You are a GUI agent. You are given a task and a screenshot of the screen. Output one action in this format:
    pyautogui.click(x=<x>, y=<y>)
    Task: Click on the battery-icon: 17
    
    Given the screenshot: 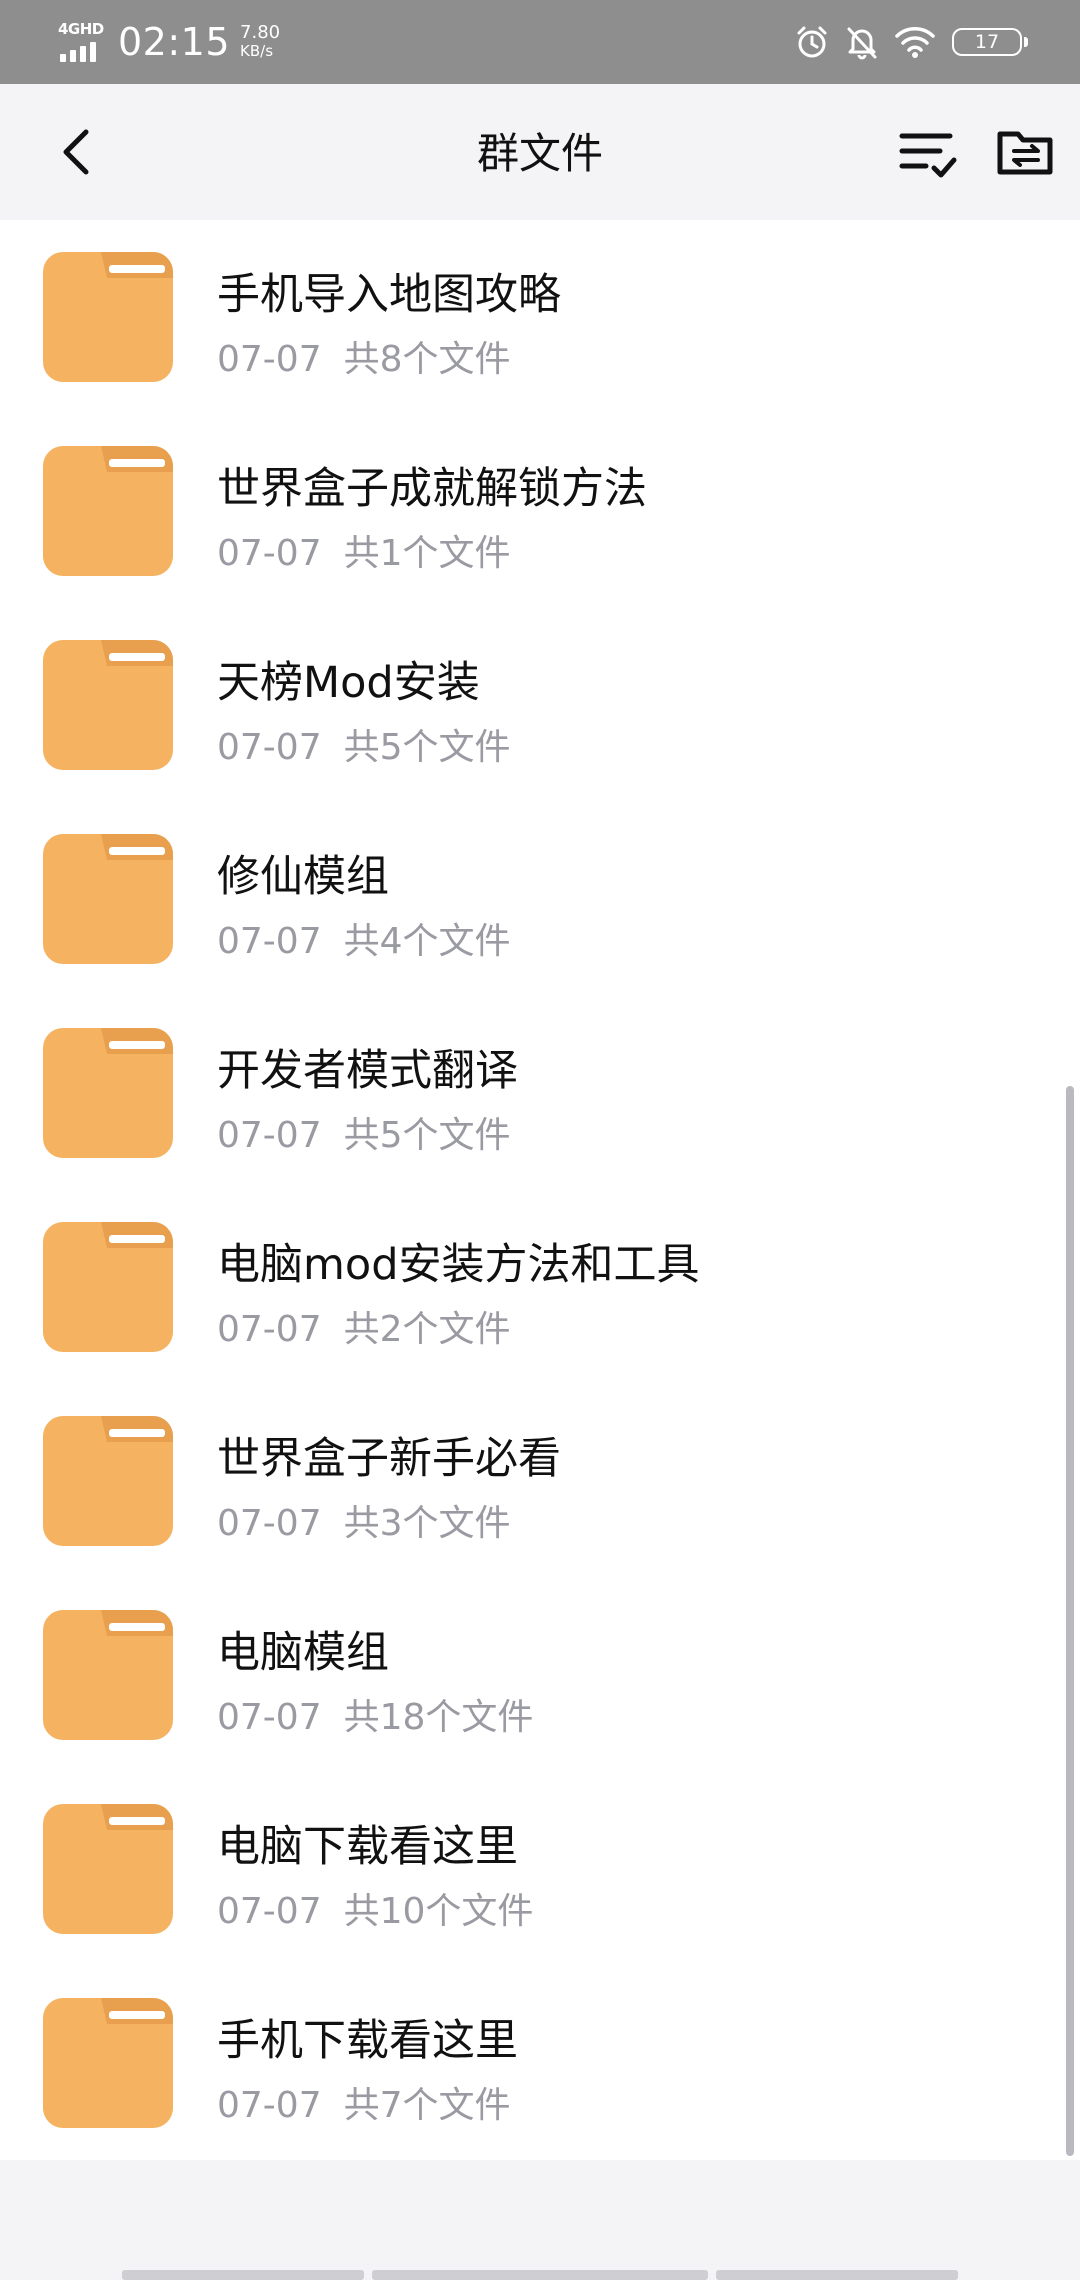 What is the action you would take?
    pyautogui.click(x=990, y=42)
    